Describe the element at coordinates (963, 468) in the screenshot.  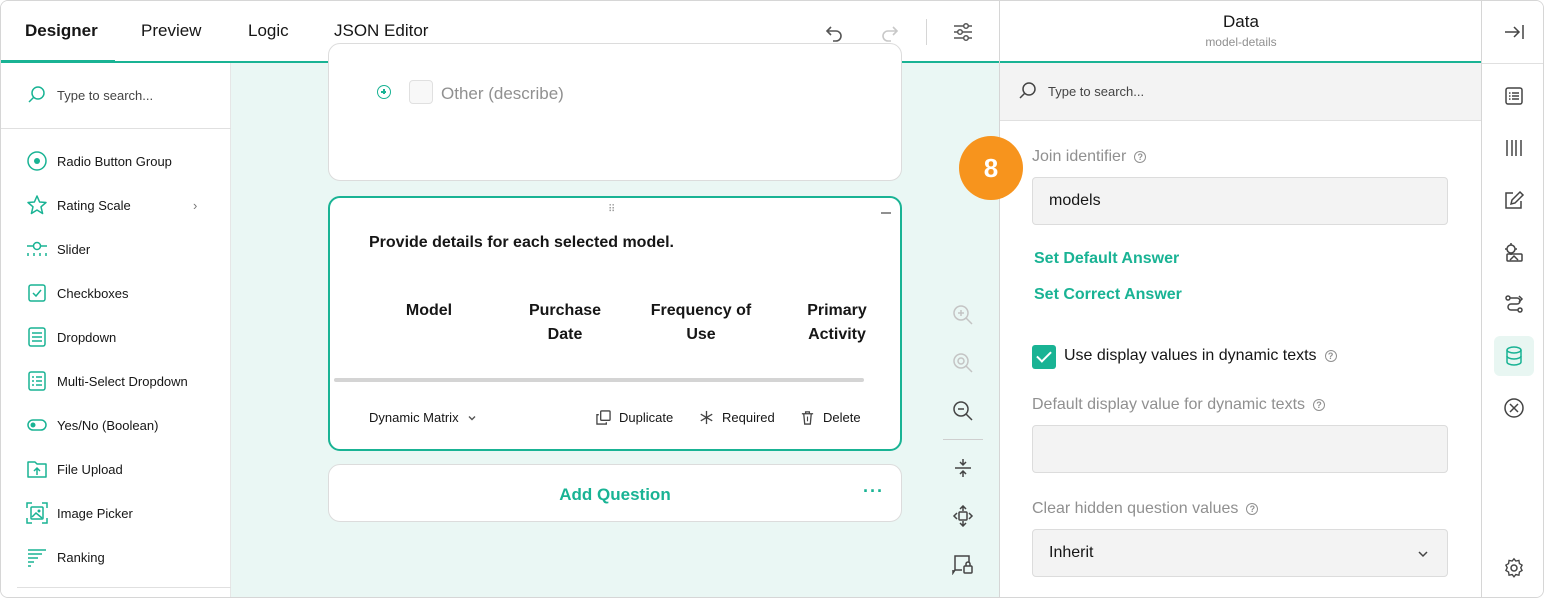
I see `collapse-all-icon` at that location.